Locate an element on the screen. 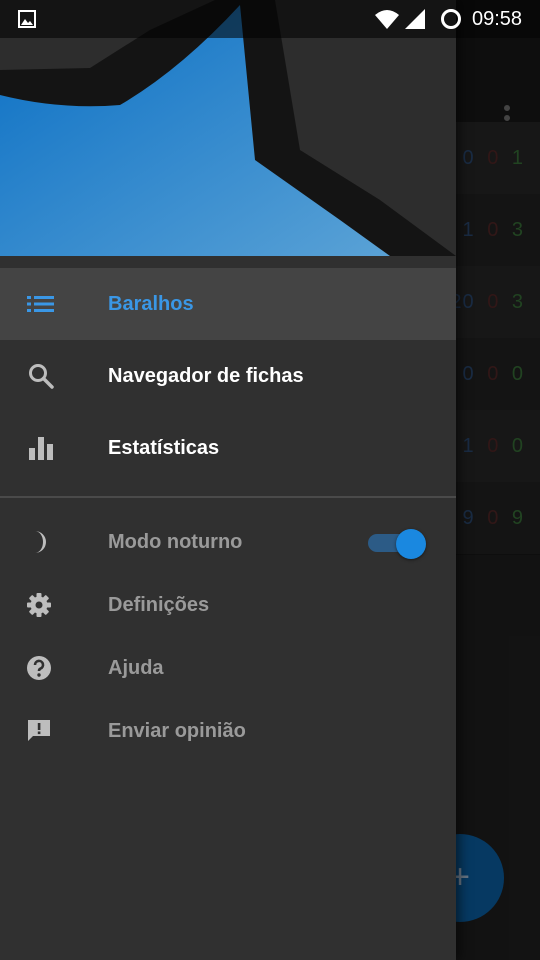 This screenshot has width=540, height=960. signal-icon is located at coordinates (415, 19).